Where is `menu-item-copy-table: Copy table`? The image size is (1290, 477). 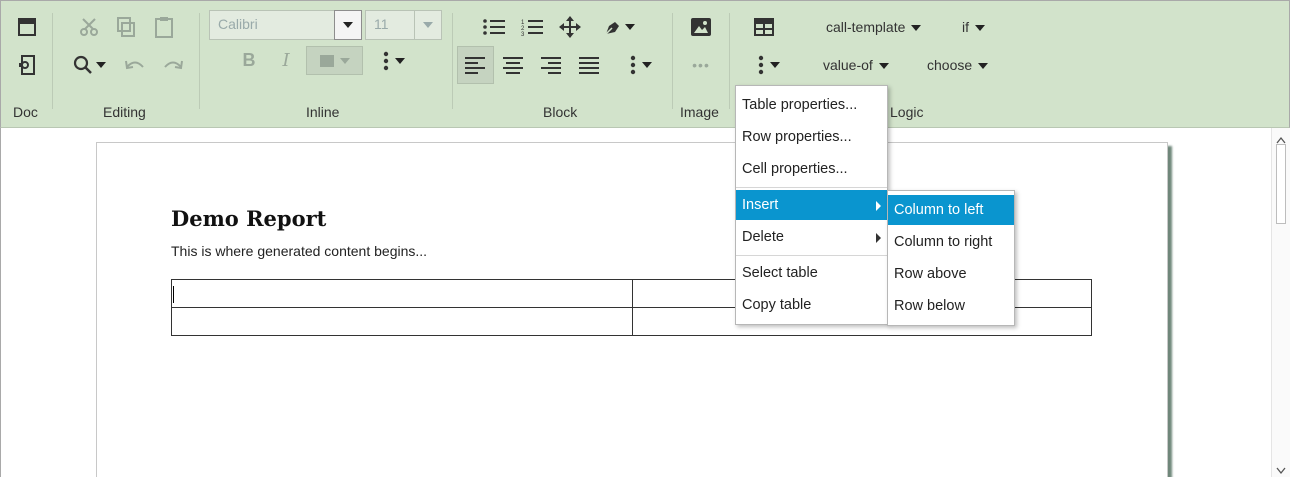
menu-item-copy-table: Copy table is located at coordinates (811, 305).